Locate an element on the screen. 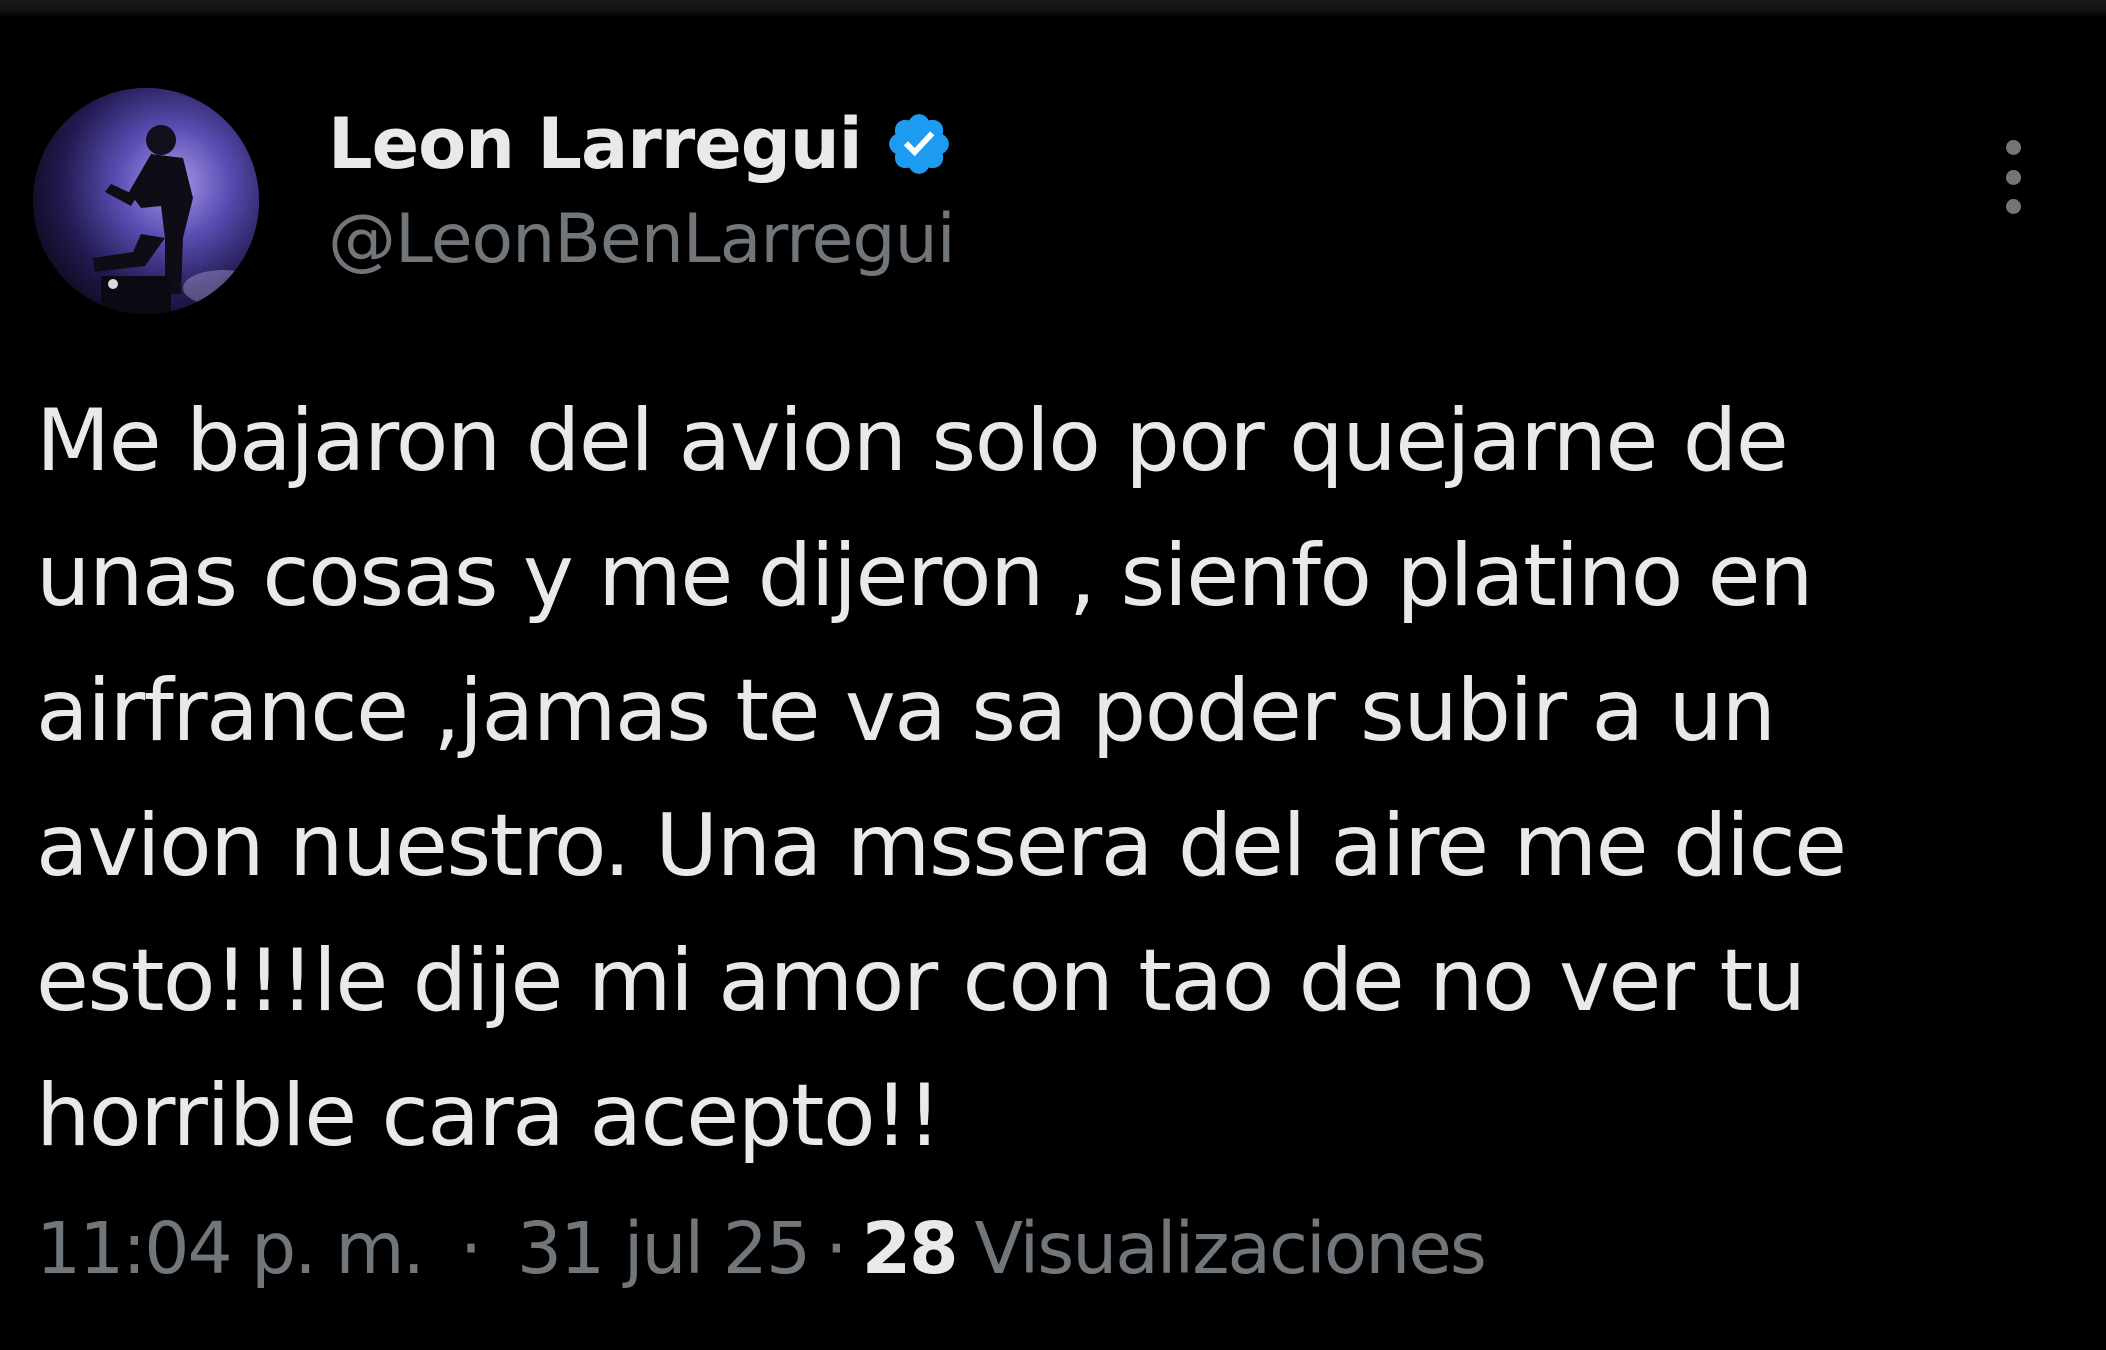 This screenshot has height=1350, width=2106. author-handle: @LeonBenLarregui is located at coordinates (642, 239).